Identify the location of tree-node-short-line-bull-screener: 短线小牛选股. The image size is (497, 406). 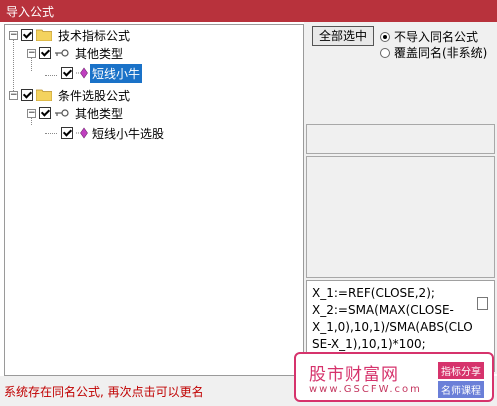
(113, 133).